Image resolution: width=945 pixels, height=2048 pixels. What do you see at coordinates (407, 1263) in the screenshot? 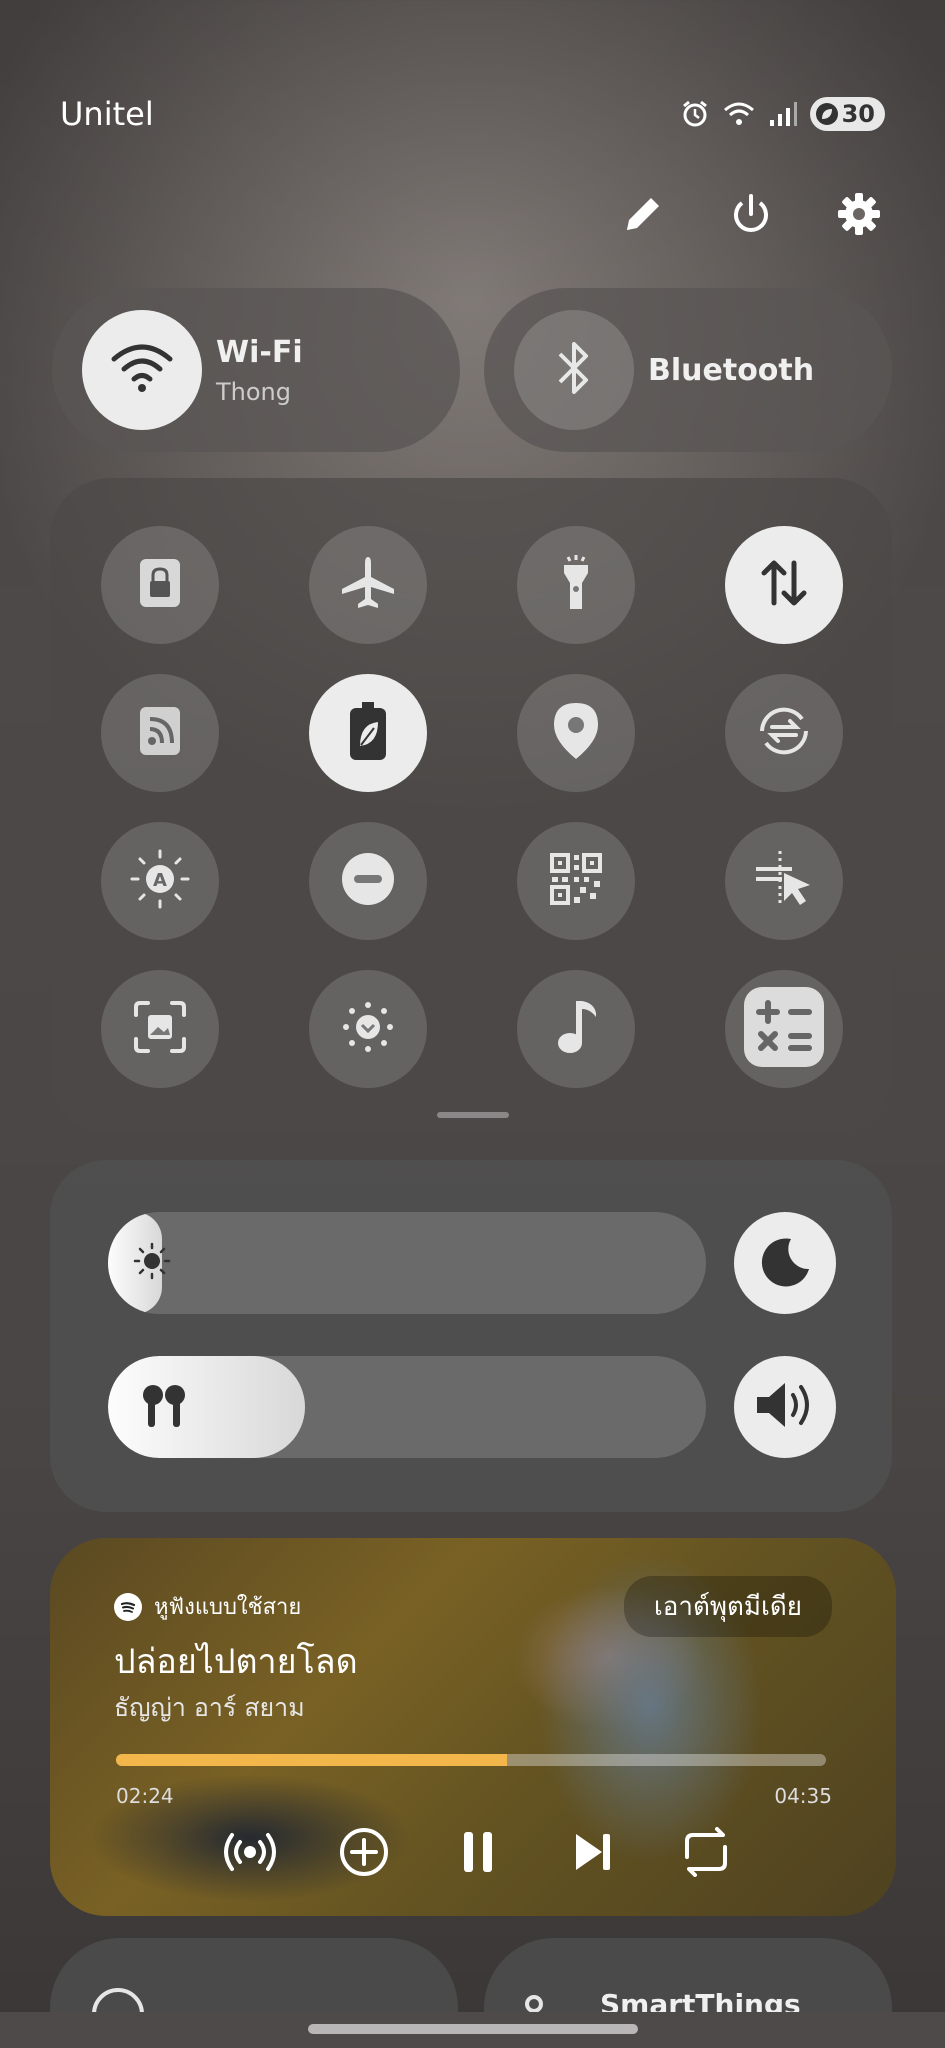
I see `brightness-slider` at bounding box center [407, 1263].